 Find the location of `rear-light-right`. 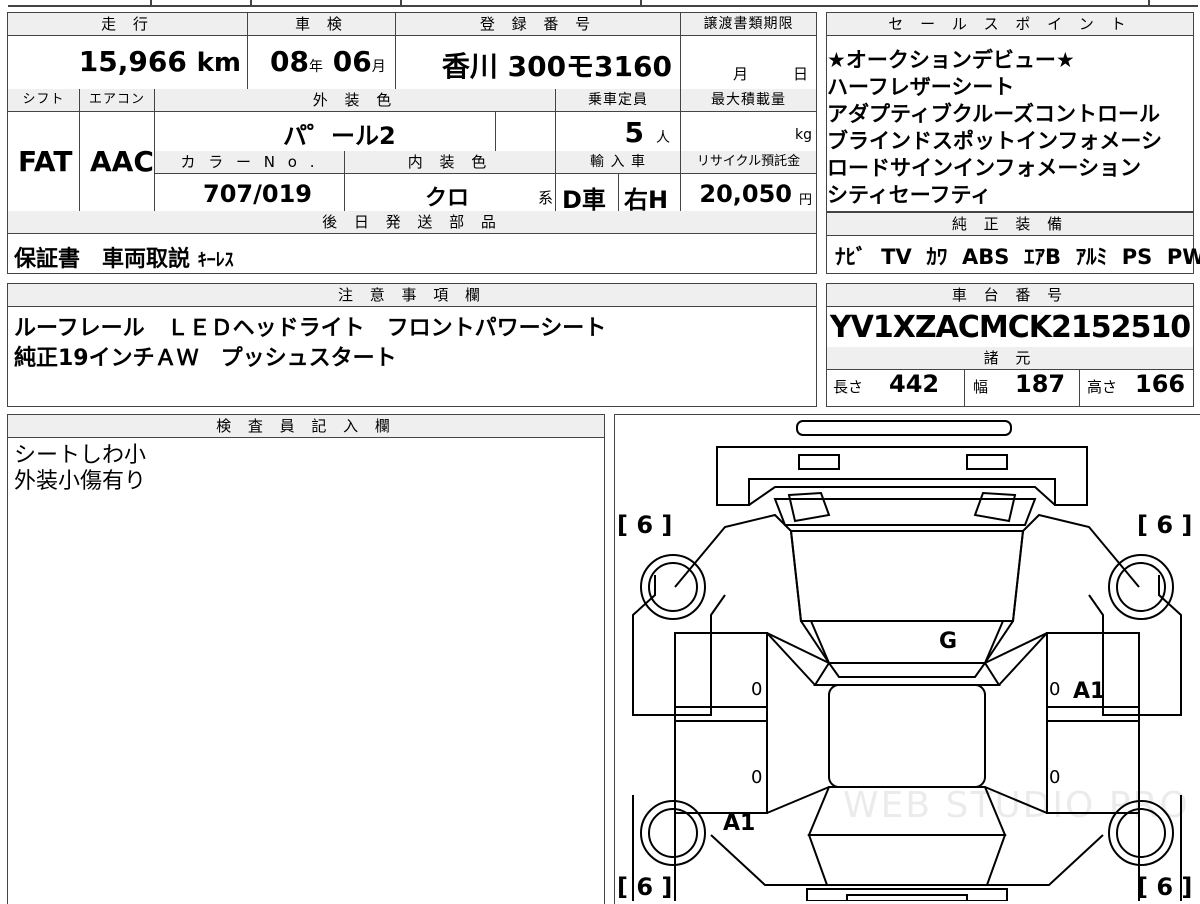

rear-light-right is located at coordinates (987, 462).